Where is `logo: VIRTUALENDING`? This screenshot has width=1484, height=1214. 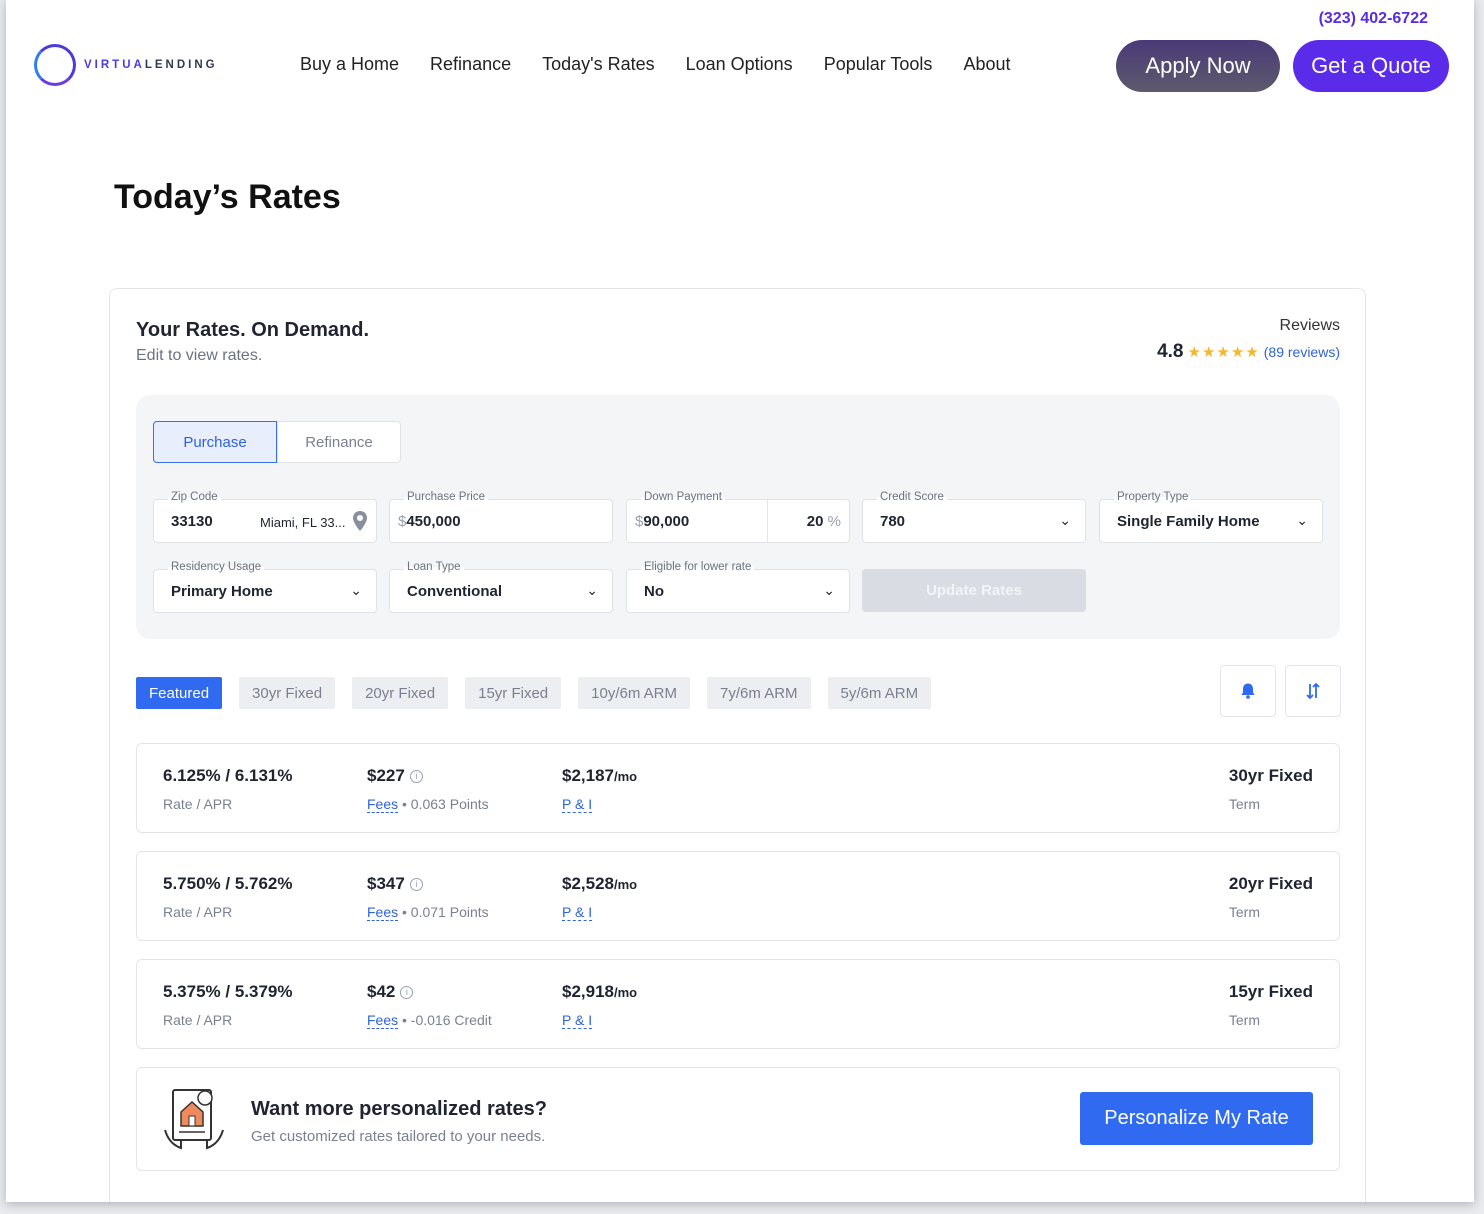 logo: VIRTUALENDING is located at coordinates (126, 65).